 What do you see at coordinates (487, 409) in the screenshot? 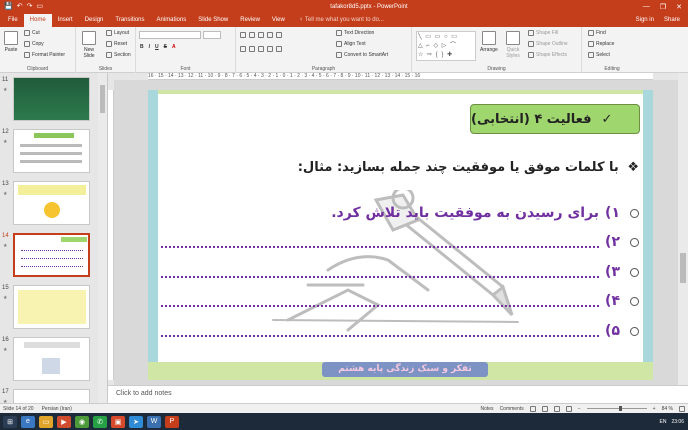
I see `notes-toggle: Notes` at bounding box center [487, 409].